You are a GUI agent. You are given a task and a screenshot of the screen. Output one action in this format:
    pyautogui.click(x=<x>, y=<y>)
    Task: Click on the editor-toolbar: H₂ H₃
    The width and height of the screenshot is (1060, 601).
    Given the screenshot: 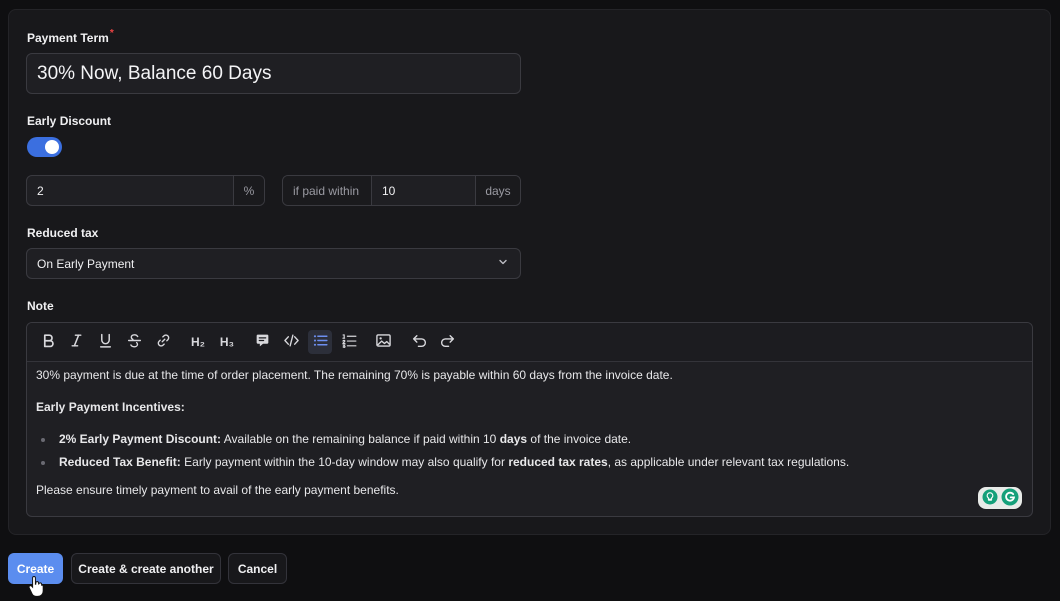 What is the action you would take?
    pyautogui.click(x=529, y=342)
    